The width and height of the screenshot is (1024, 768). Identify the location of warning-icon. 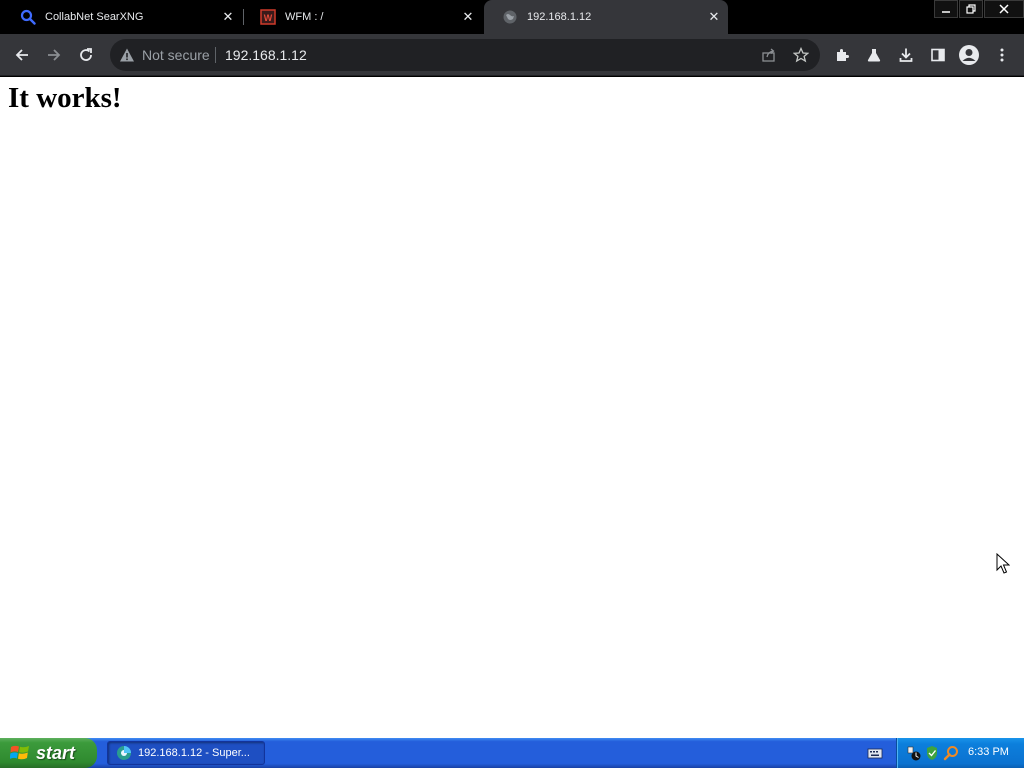
(127, 55).